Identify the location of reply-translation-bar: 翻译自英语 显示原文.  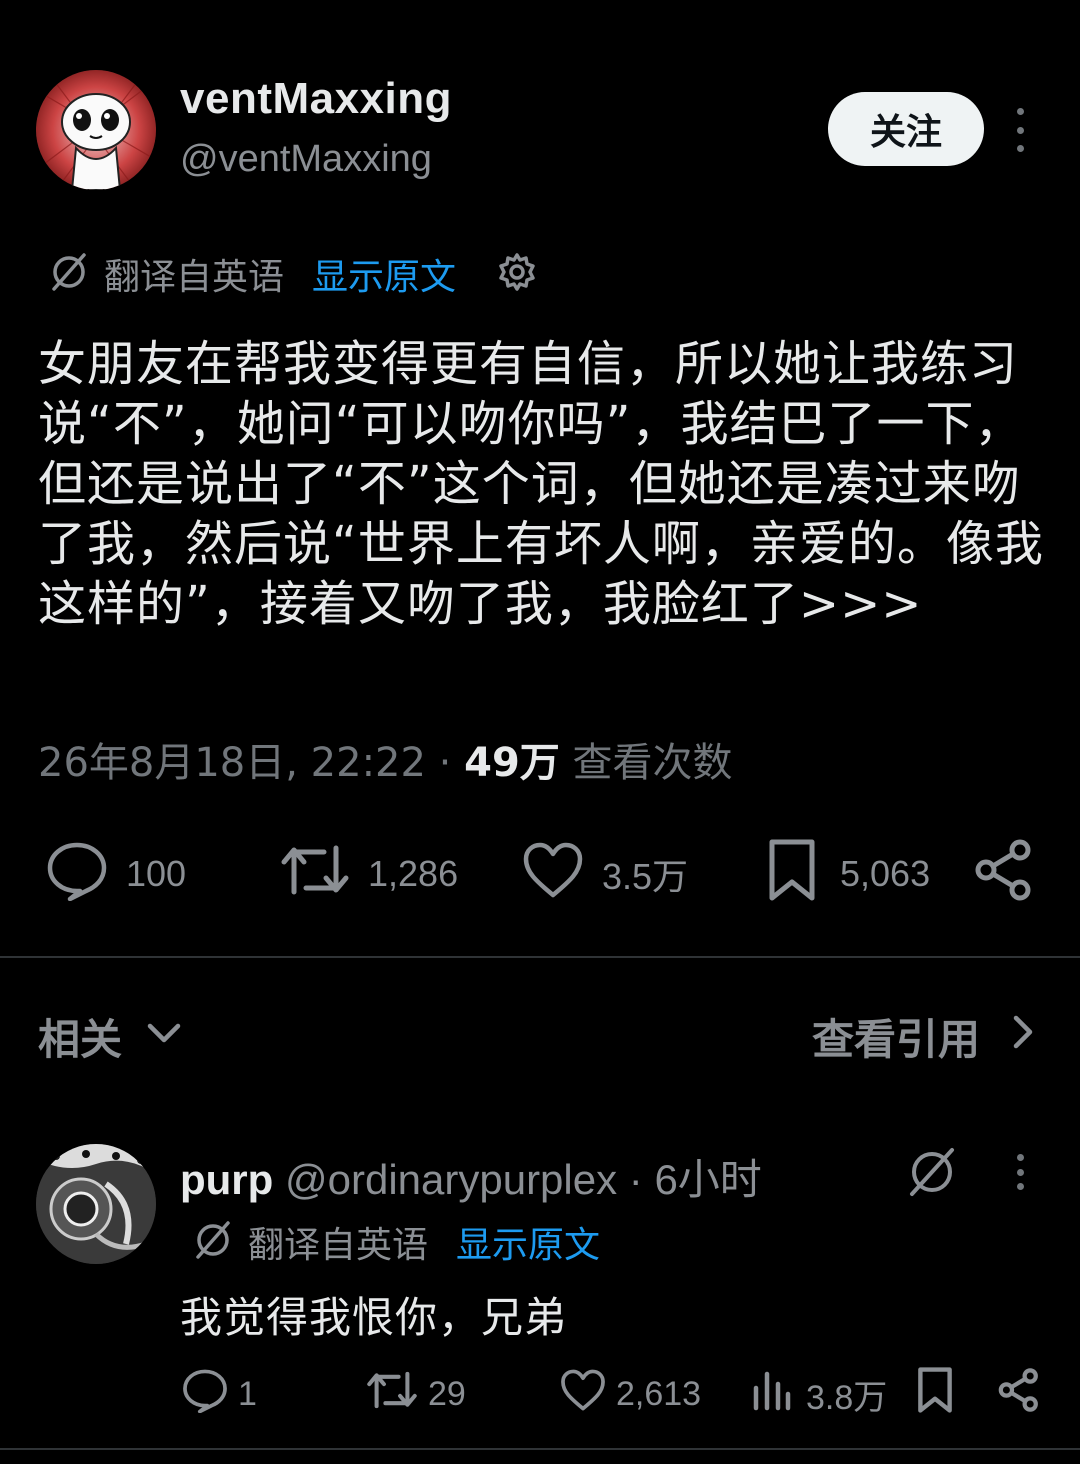
(396, 1242).